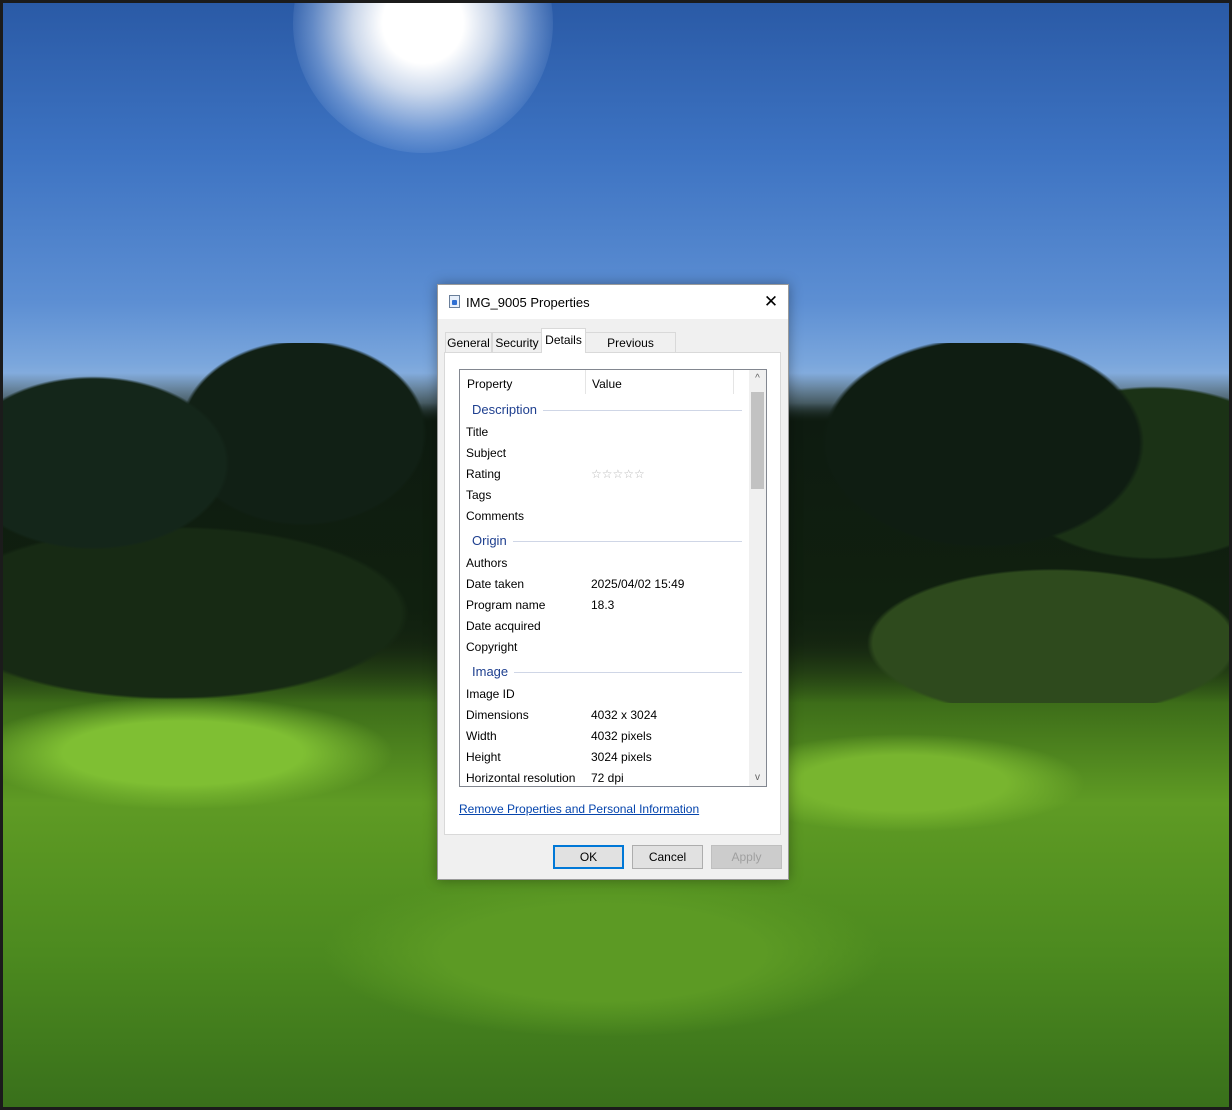  Describe the element at coordinates (483, 757) in the screenshot. I see `property-name: Height` at that location.